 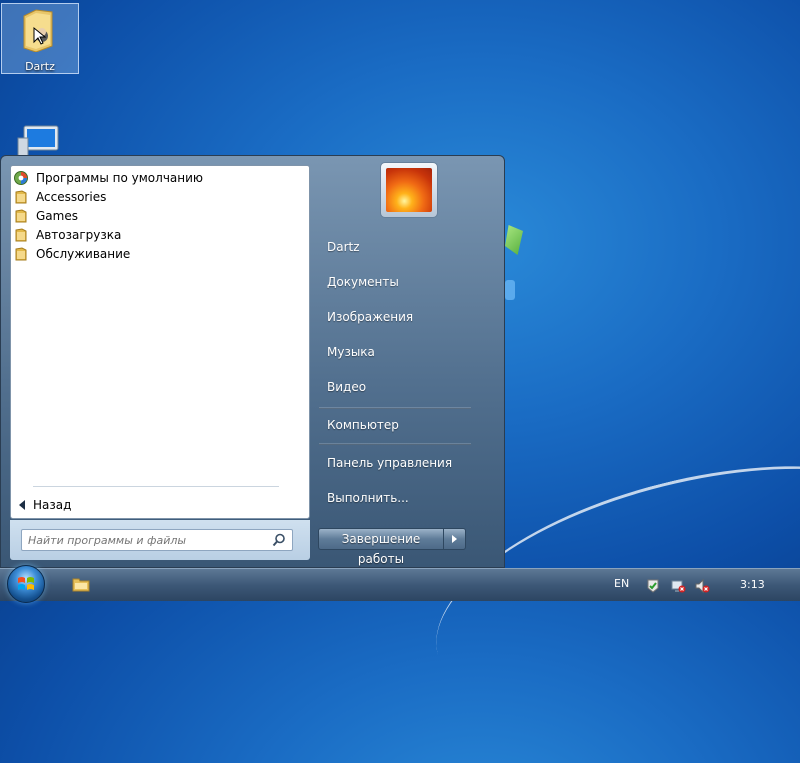 I want to click on search-input, so click(x=145, y=540).